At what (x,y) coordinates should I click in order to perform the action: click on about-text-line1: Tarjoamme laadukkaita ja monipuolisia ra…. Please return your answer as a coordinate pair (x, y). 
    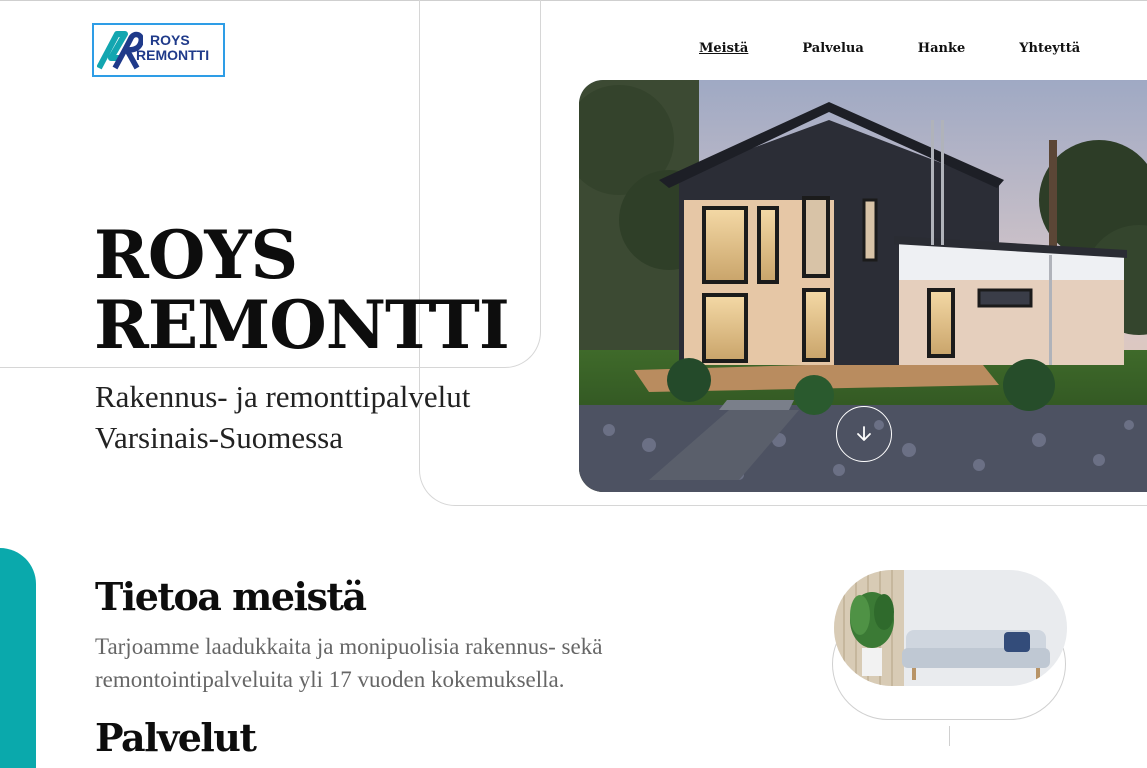
    Looking at the image, I should click on (349, 646).